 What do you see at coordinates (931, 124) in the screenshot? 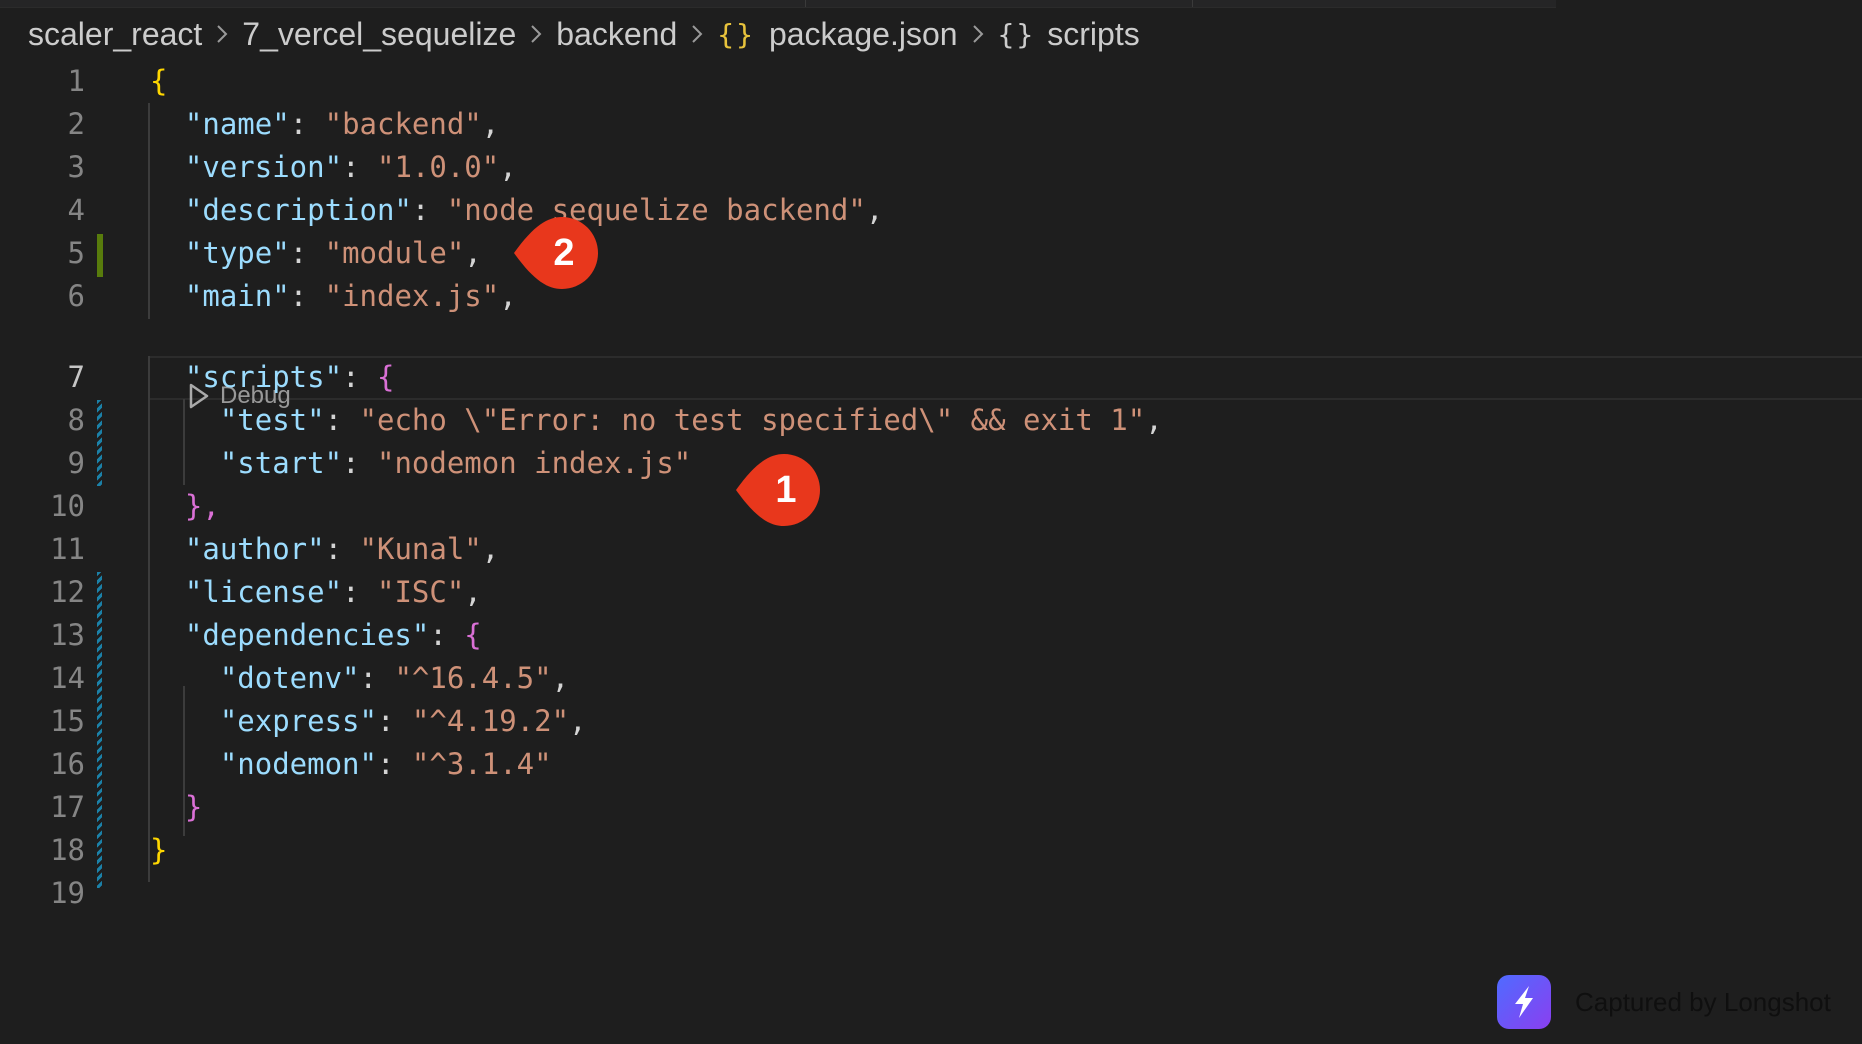
I see `code-line: 2 "name": "backend",` at bounding box center [931, 124].